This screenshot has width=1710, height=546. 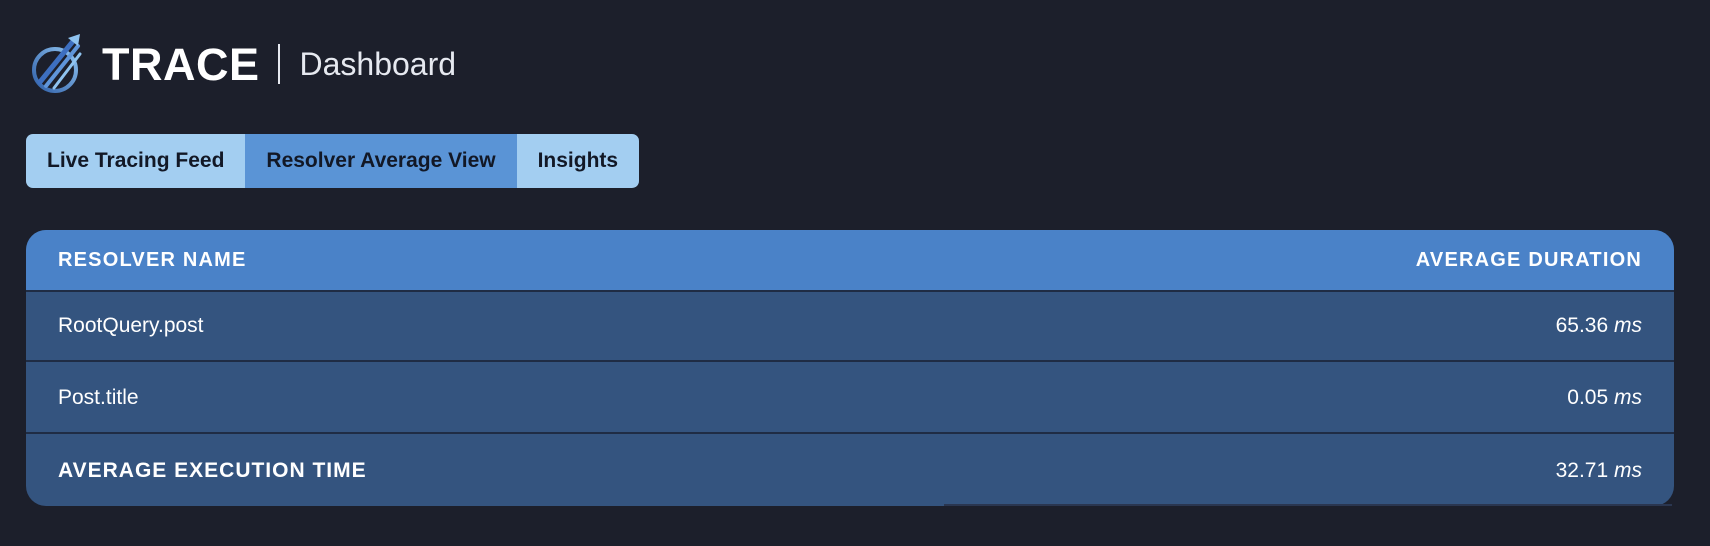 I want to click on trace-logo-icon, so click(x=57, y=63).